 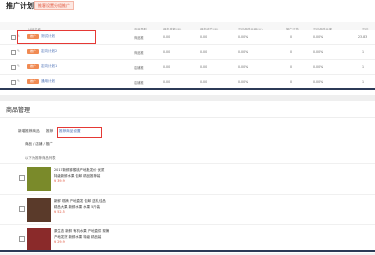 I want to click on tab-recommend: 推荐, so click(x=49, y=131).